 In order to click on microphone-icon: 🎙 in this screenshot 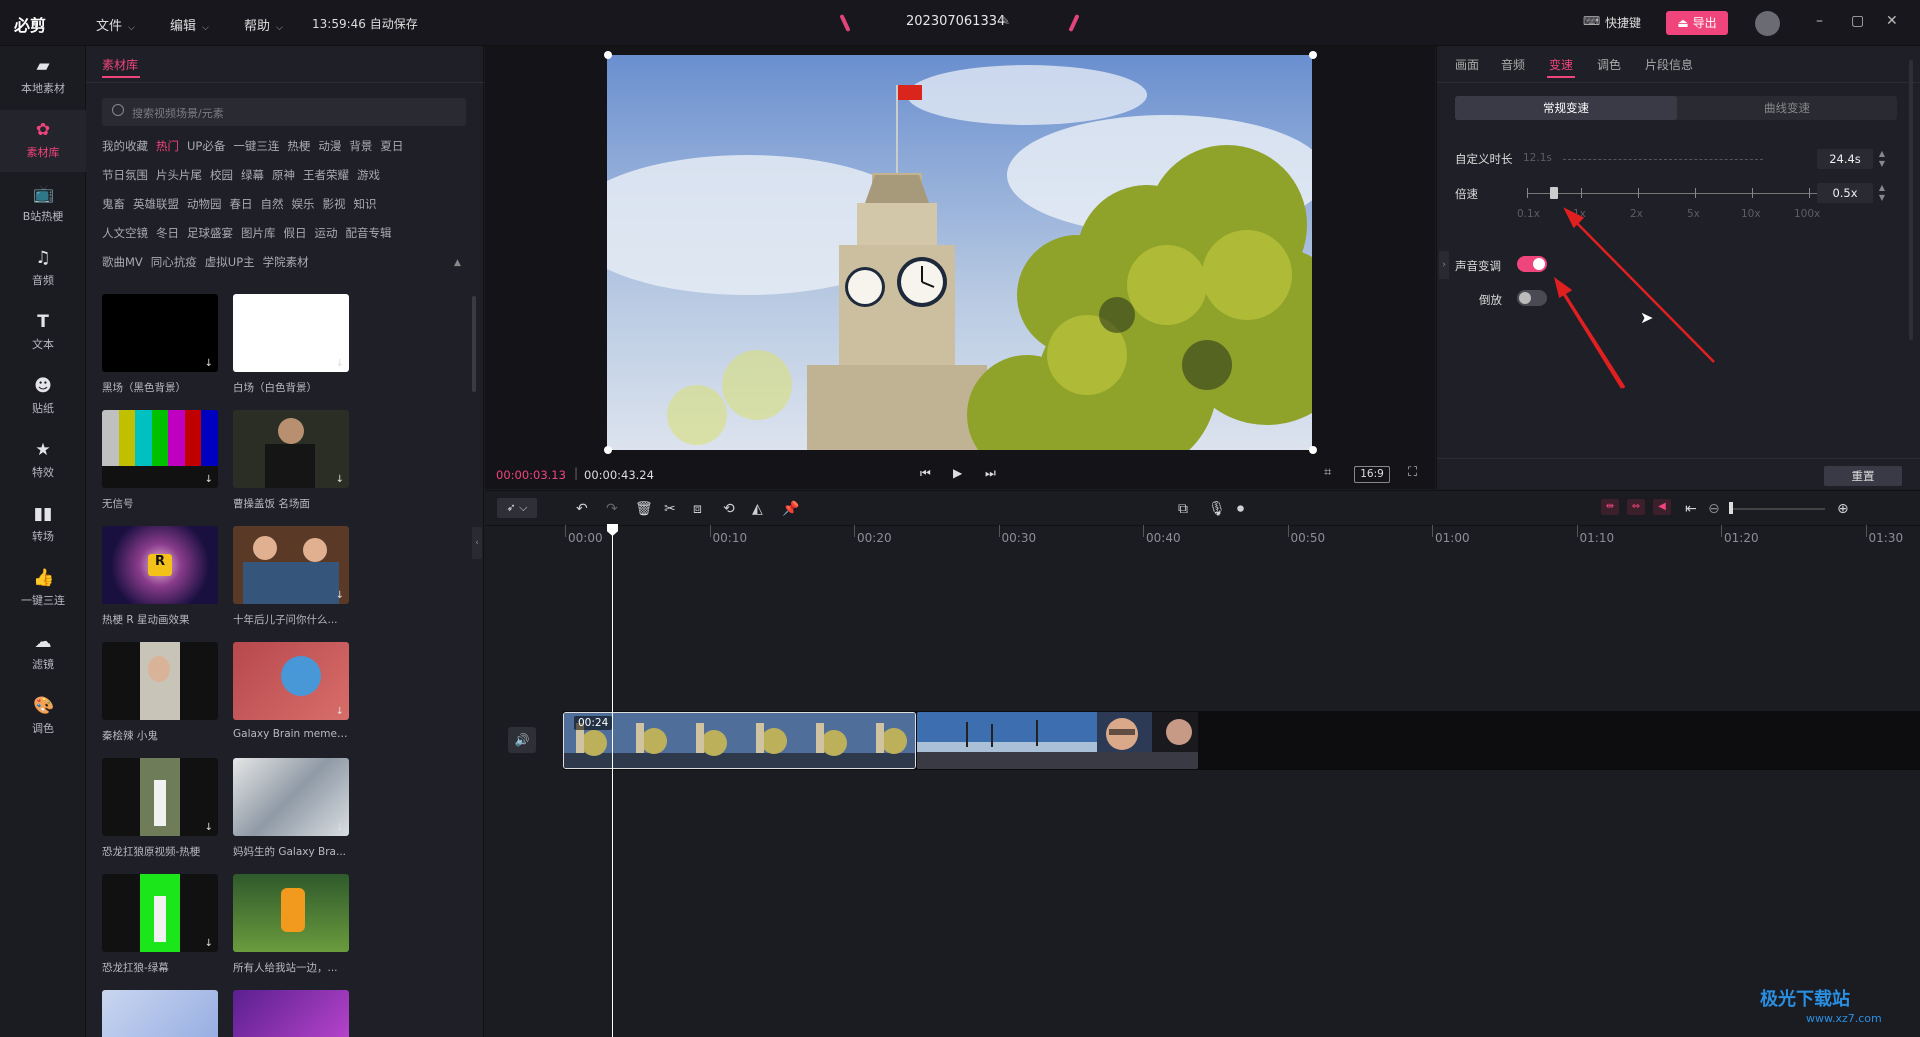, I will do `click(1217, 509)`.